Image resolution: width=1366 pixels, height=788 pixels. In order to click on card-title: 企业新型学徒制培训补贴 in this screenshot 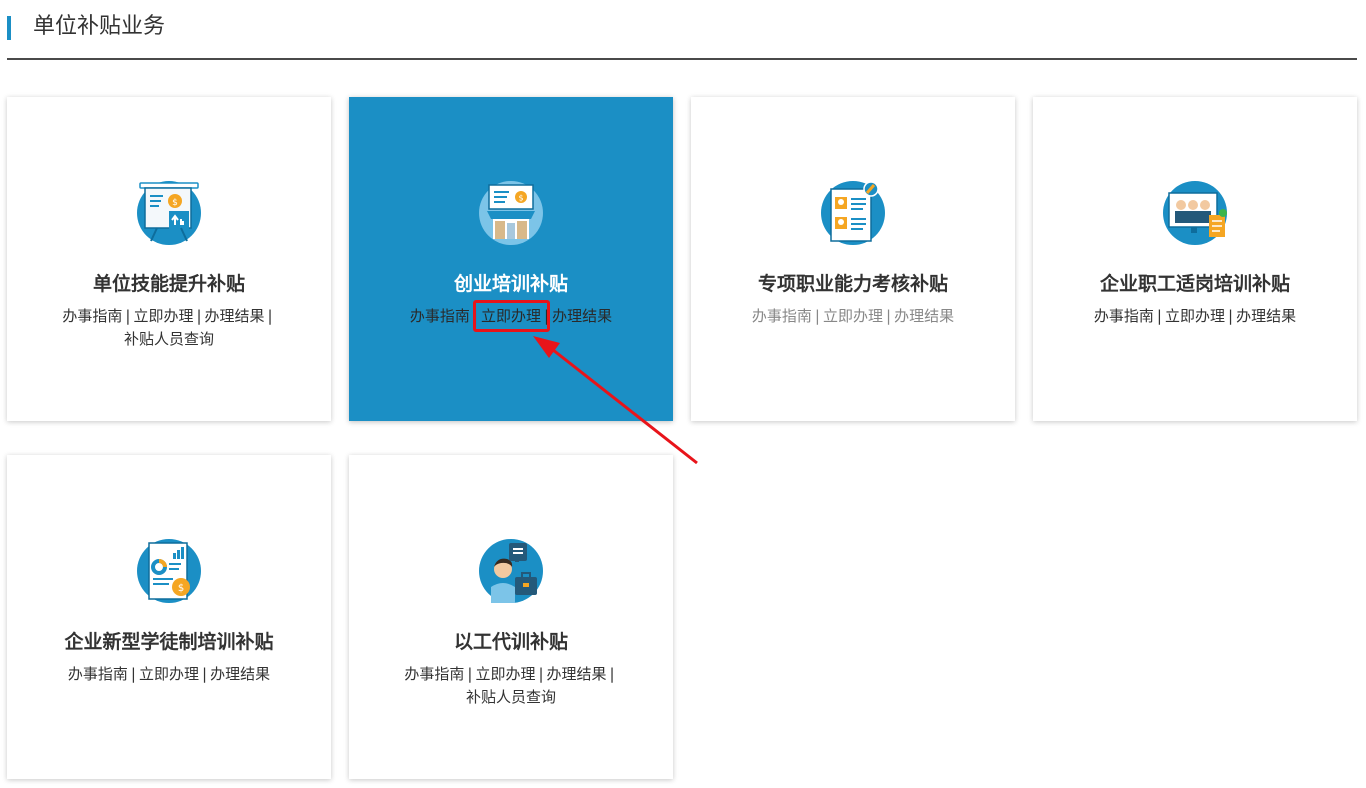, I will do `click(169, 642)`.